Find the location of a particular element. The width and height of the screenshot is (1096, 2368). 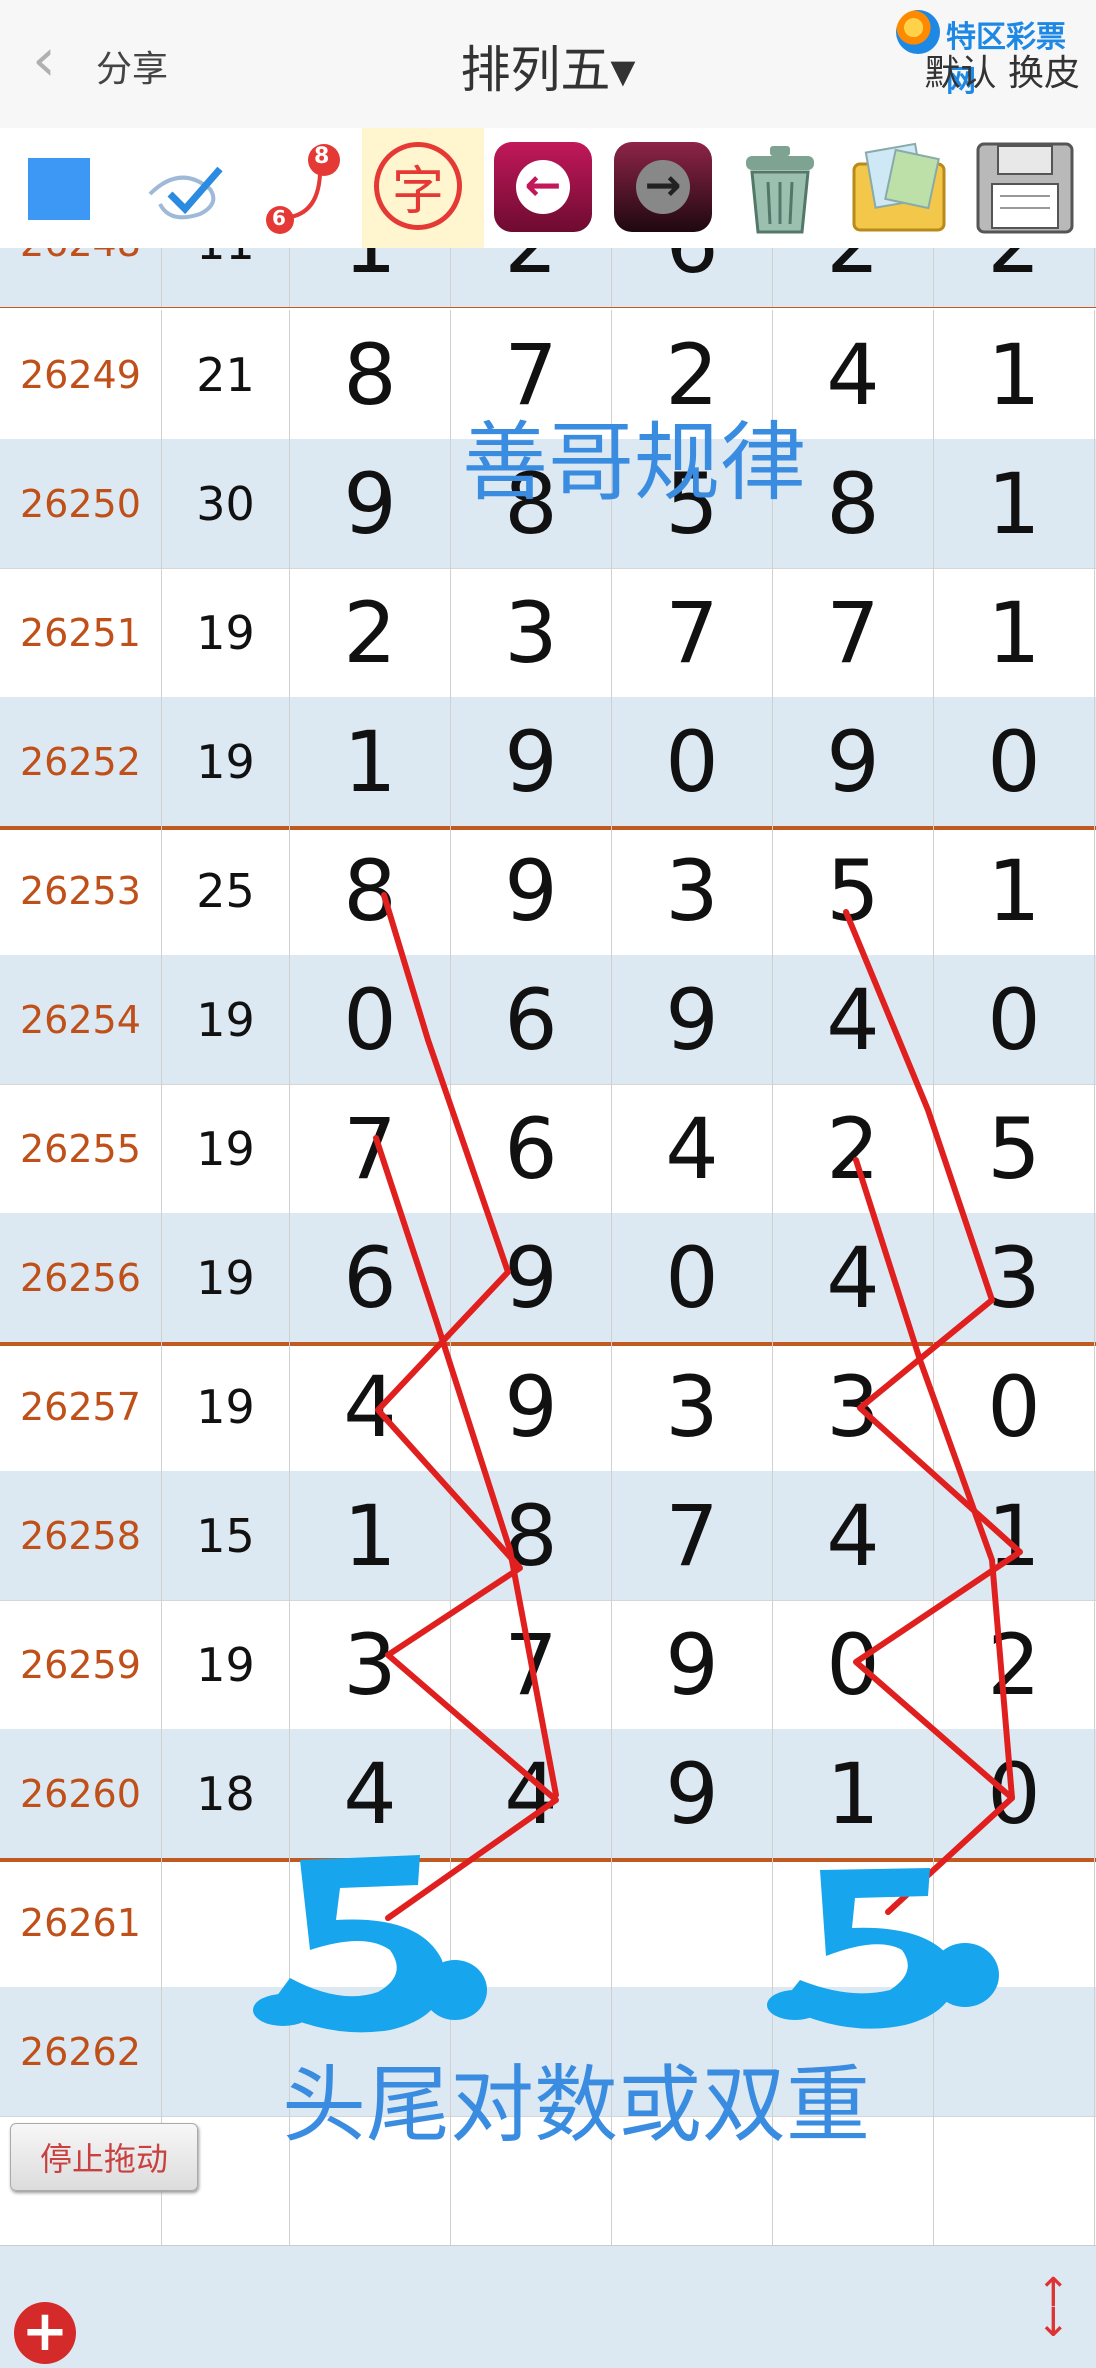

sum-value: 18 is located at coordinates (226, 1793).